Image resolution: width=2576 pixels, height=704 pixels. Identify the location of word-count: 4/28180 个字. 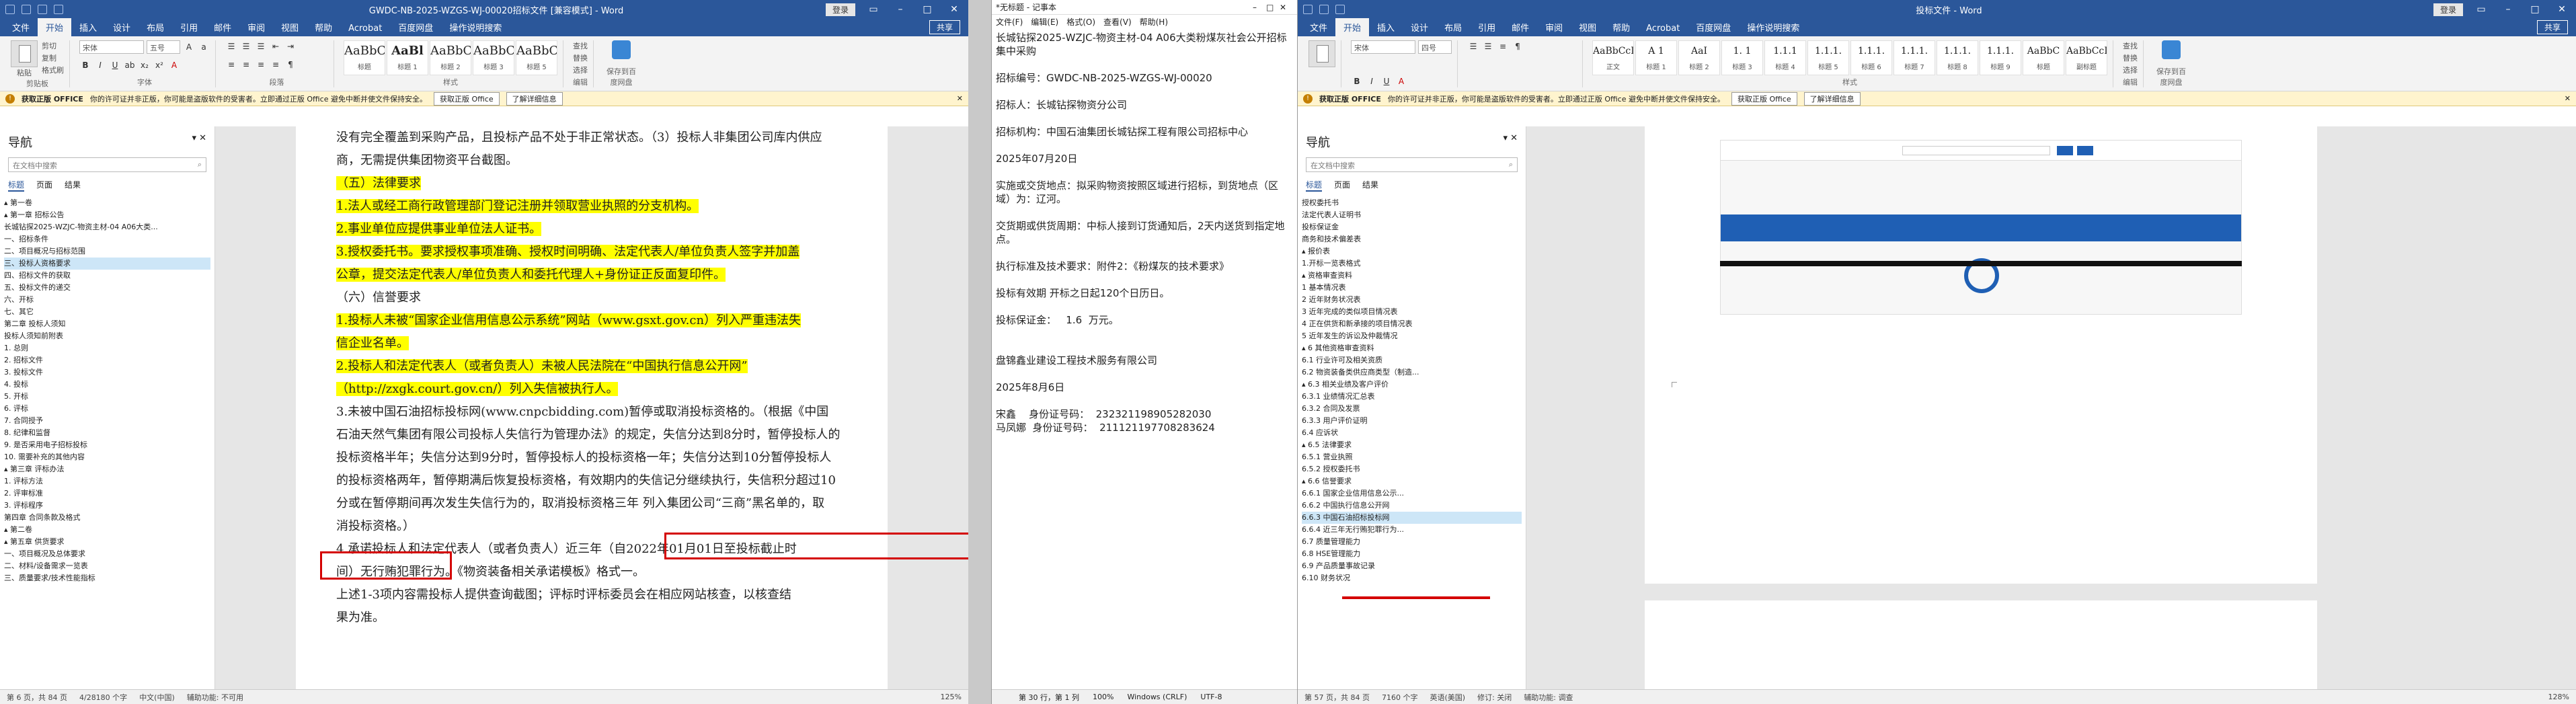
(103, 697).